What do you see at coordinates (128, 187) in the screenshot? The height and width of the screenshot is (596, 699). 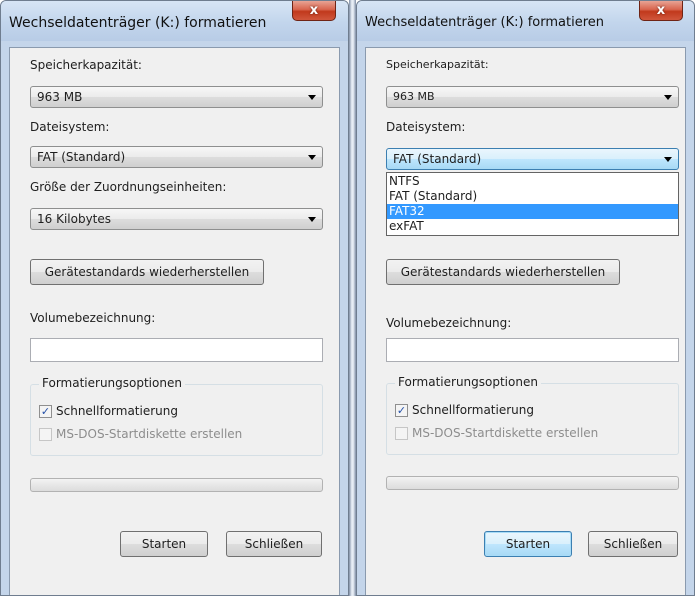 I see `allocation-label: Größe der Zuordnungseinheiten:` at bounding box center [128, 187].